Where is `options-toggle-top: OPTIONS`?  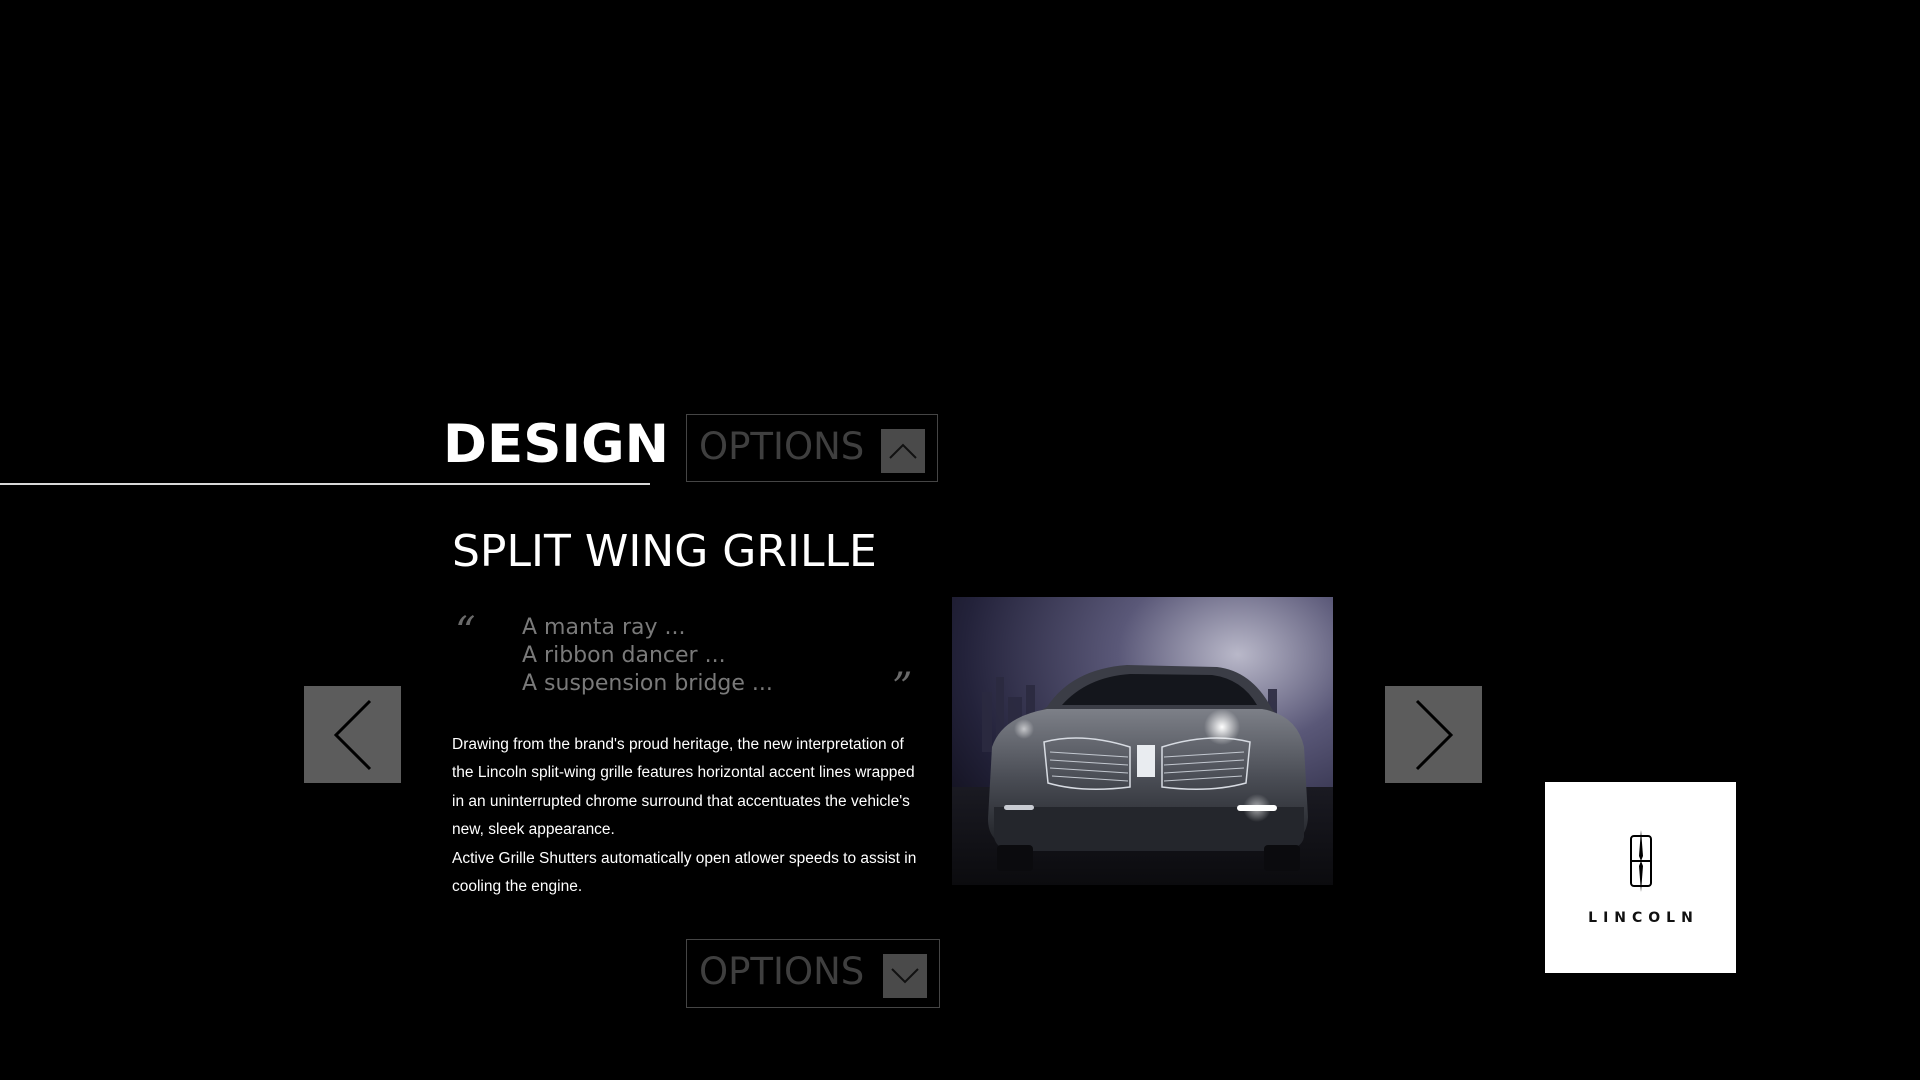
options-toggle-top: OPTIONS is located at coordinates (812, 448).